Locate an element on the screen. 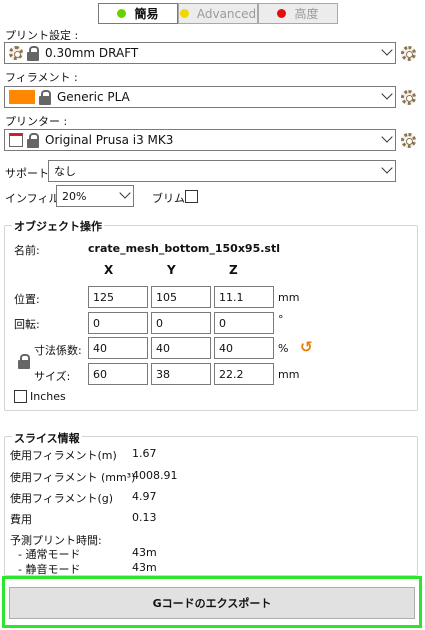  rotation-unit: ° is located at coordinates (281, 319).